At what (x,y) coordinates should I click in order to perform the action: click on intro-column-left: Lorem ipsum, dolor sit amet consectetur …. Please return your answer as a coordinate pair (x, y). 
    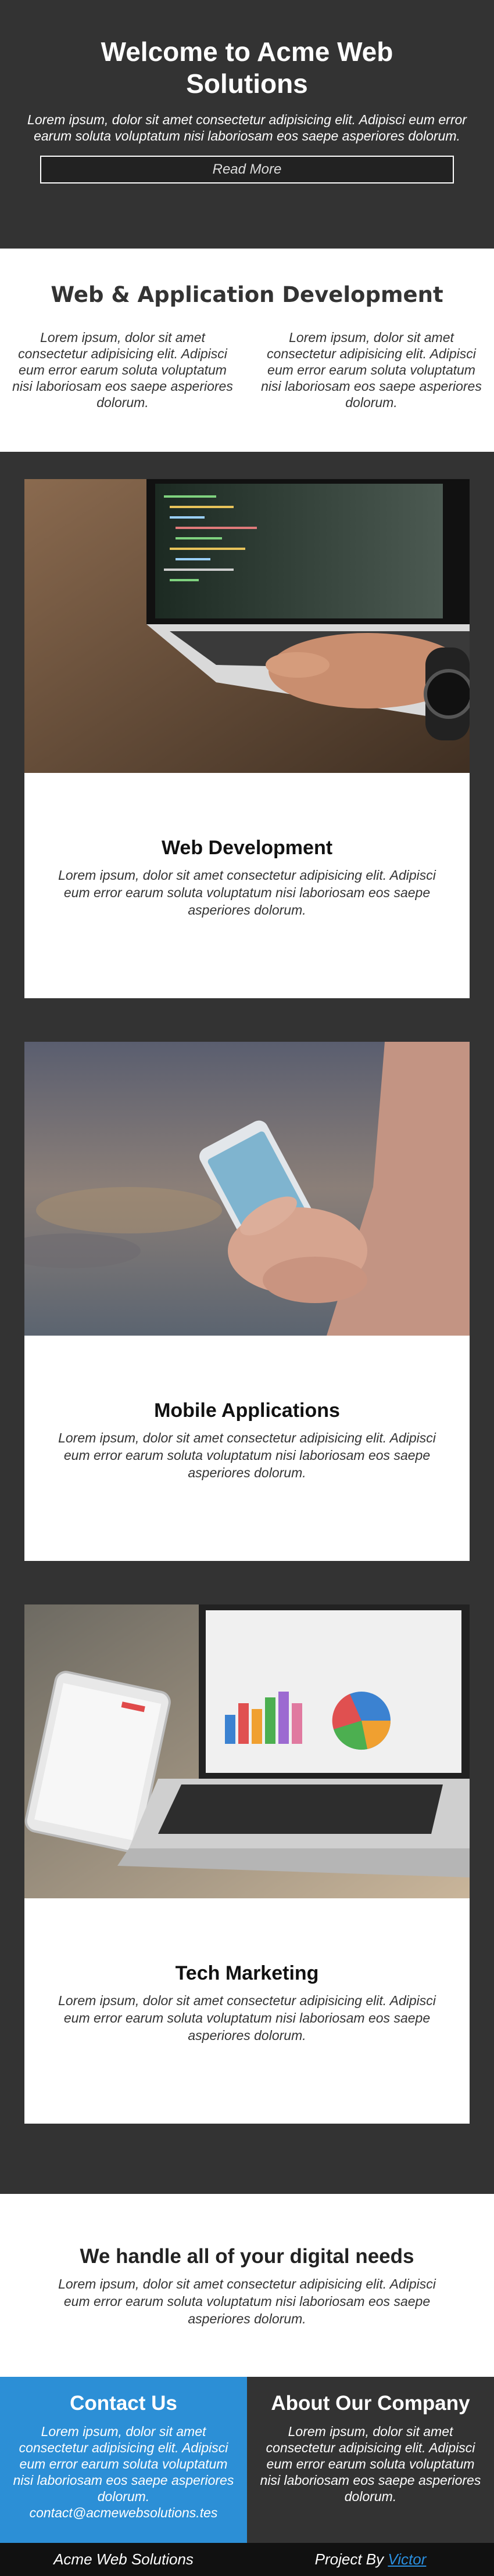
    Looking at the image, I should click on (122, 370).